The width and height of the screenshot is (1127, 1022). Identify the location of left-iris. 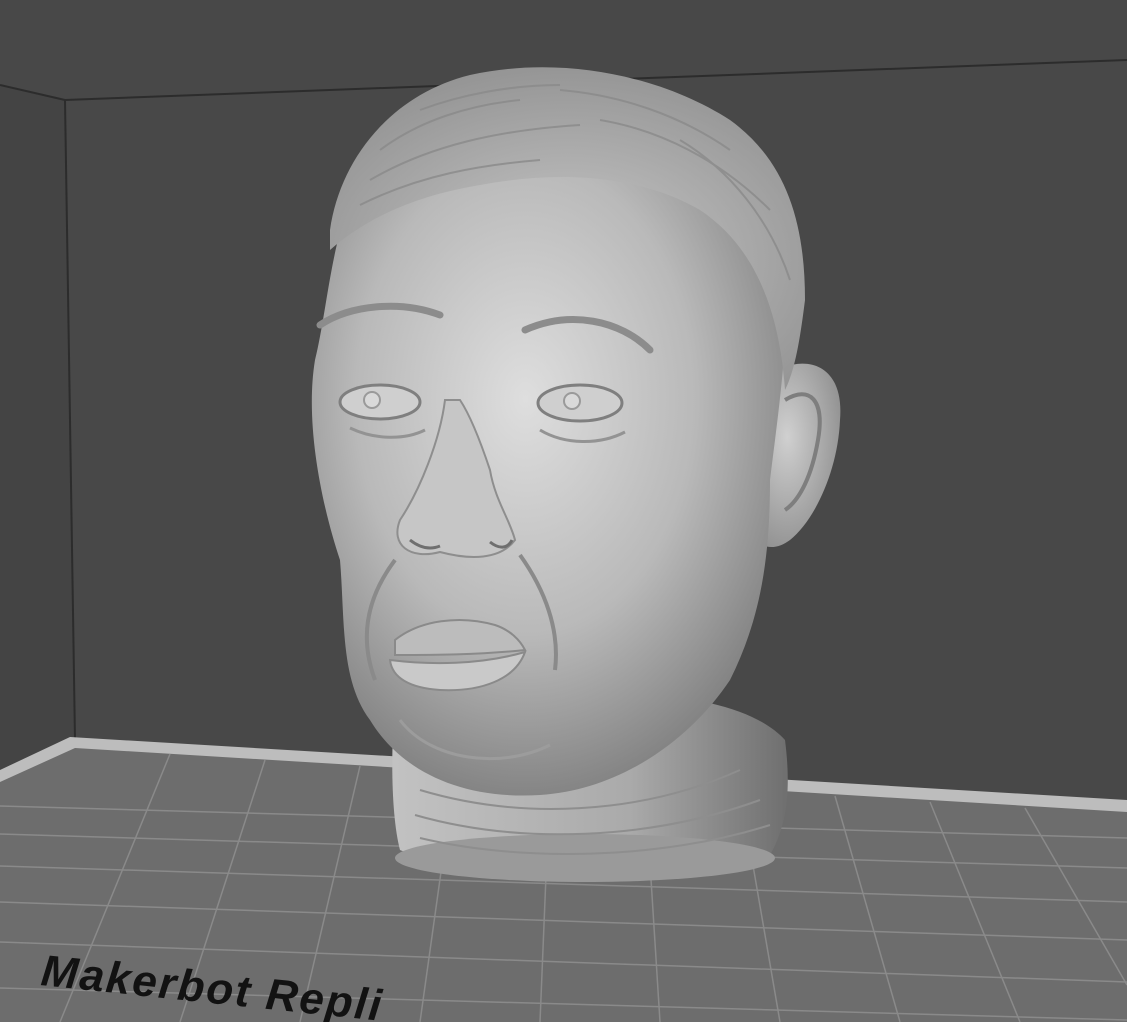
(372, 400).